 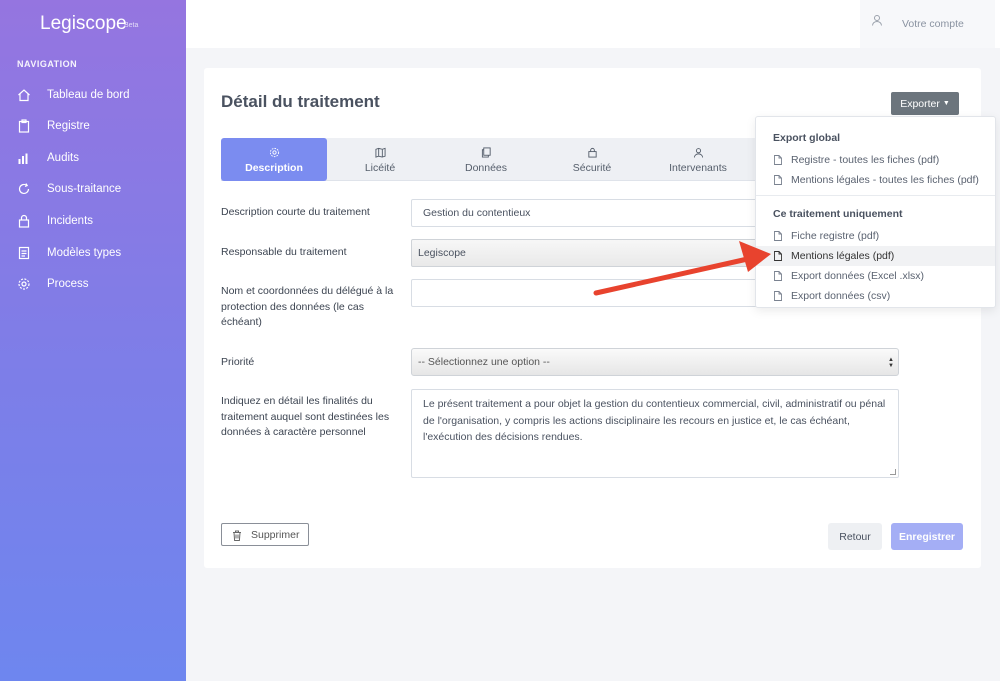 I want to click on clipboard-icon, so click(x=24, y=126).